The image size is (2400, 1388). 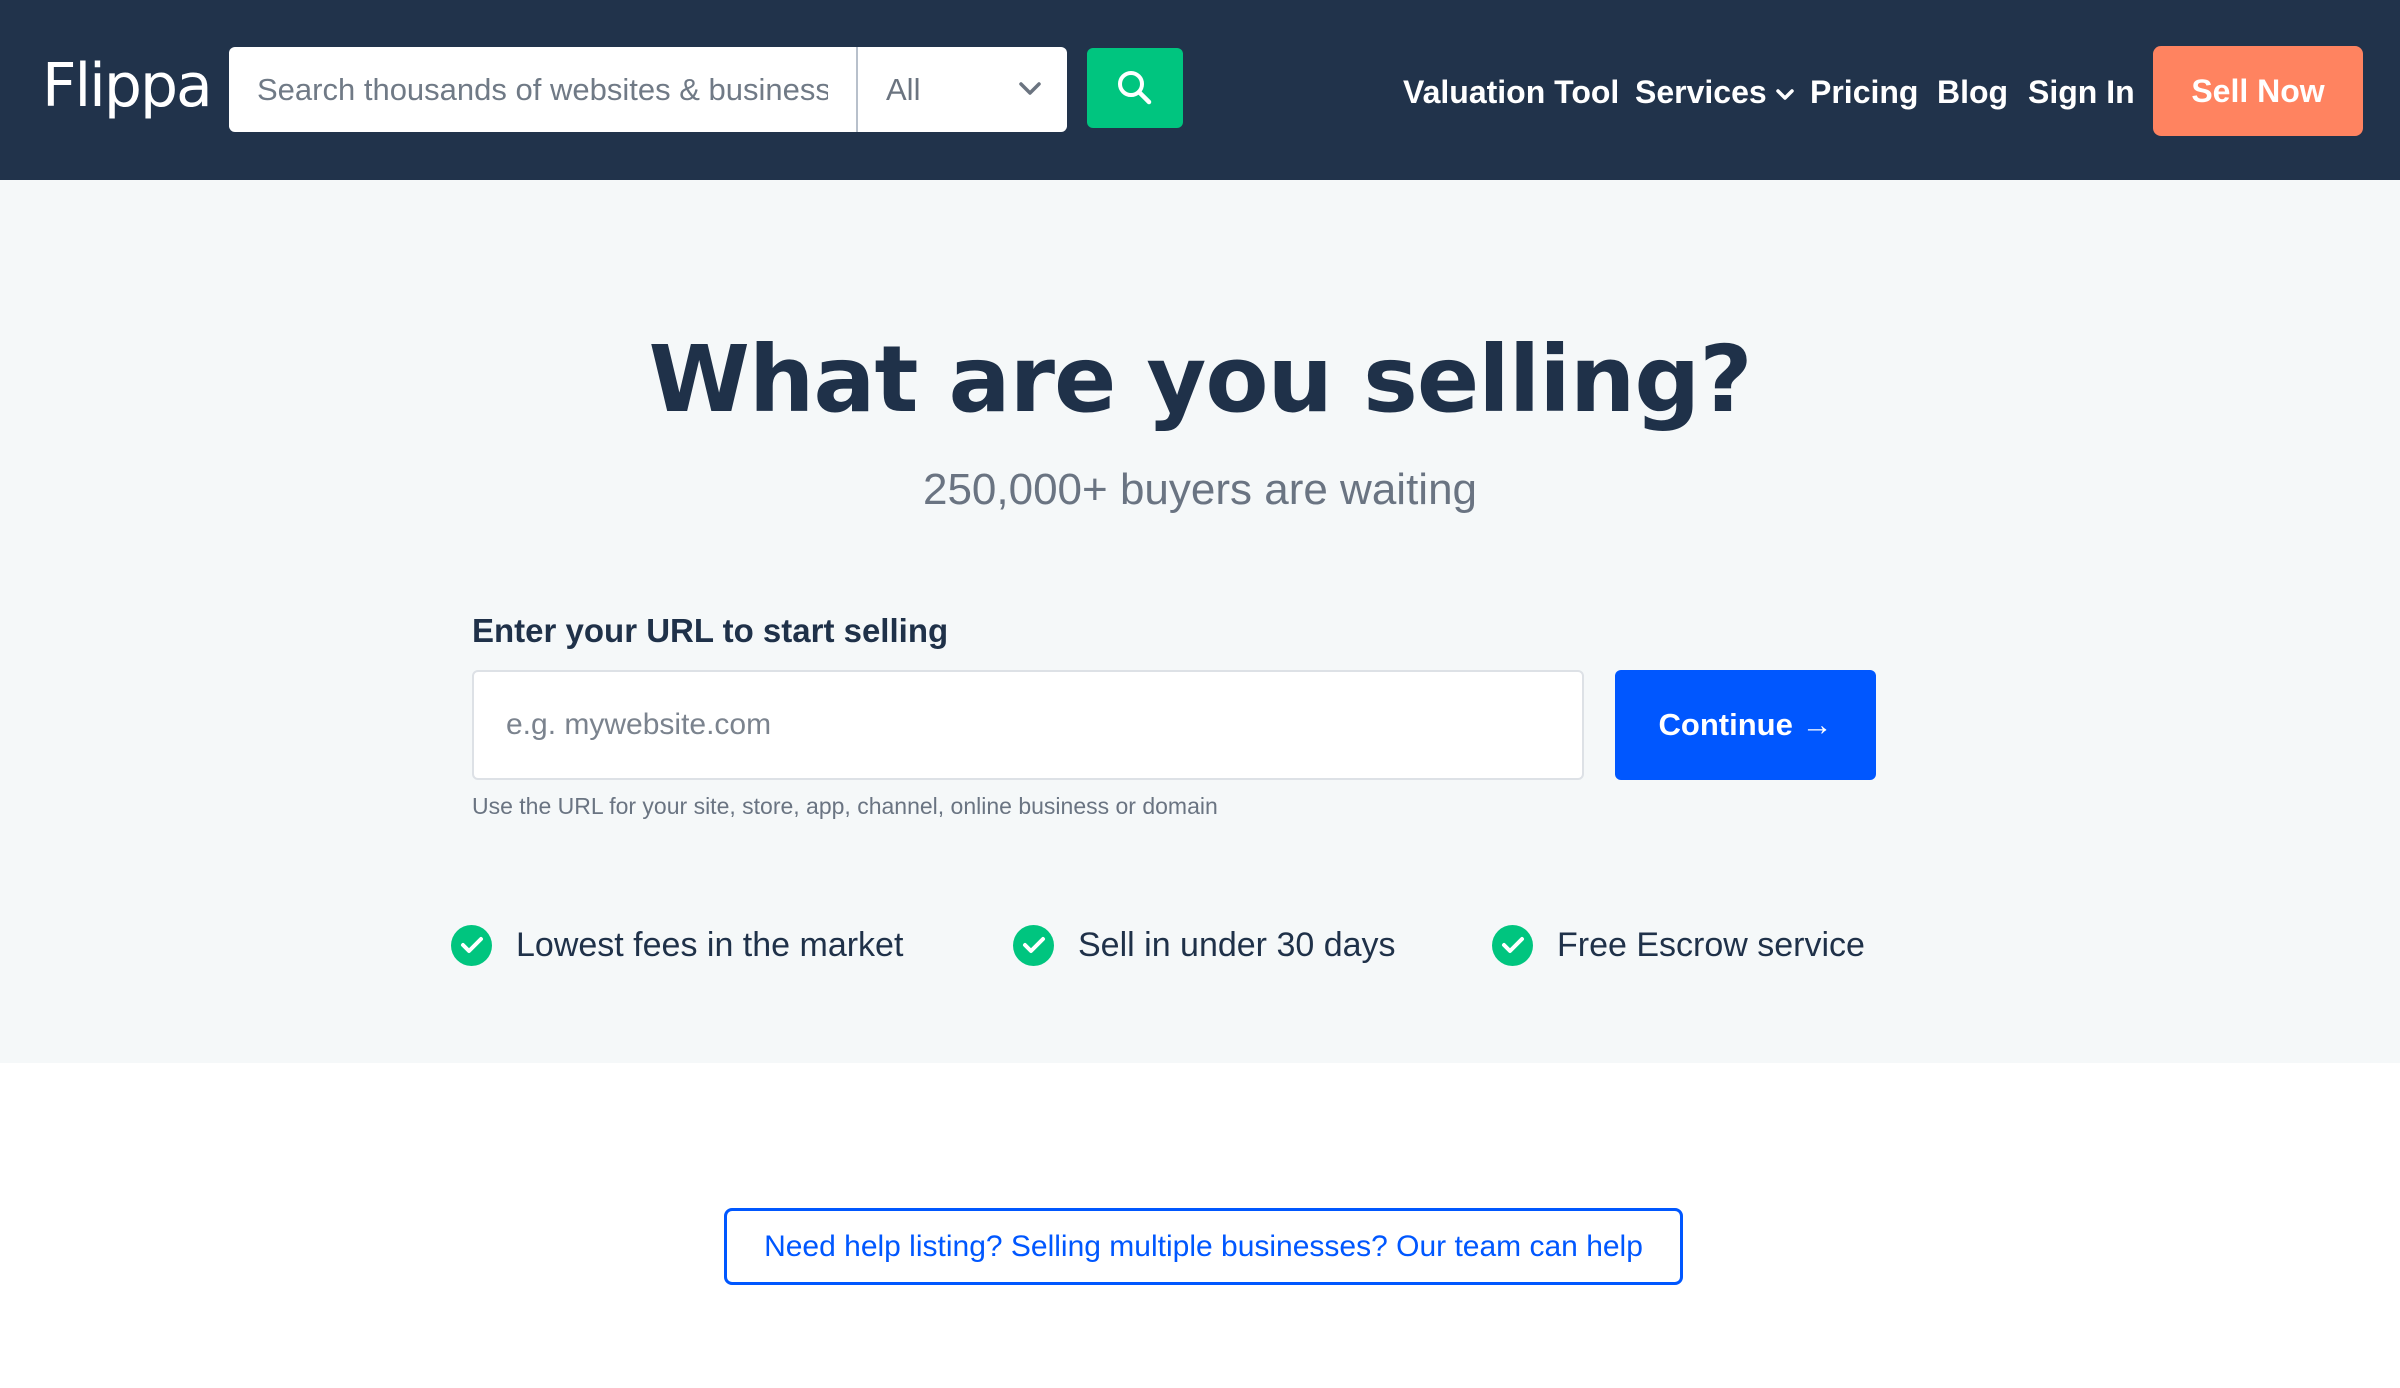 What do you see at coordinates (903, 89) in the screenshot?
I see `category-select-value: All` at bounding box center [903, 89].